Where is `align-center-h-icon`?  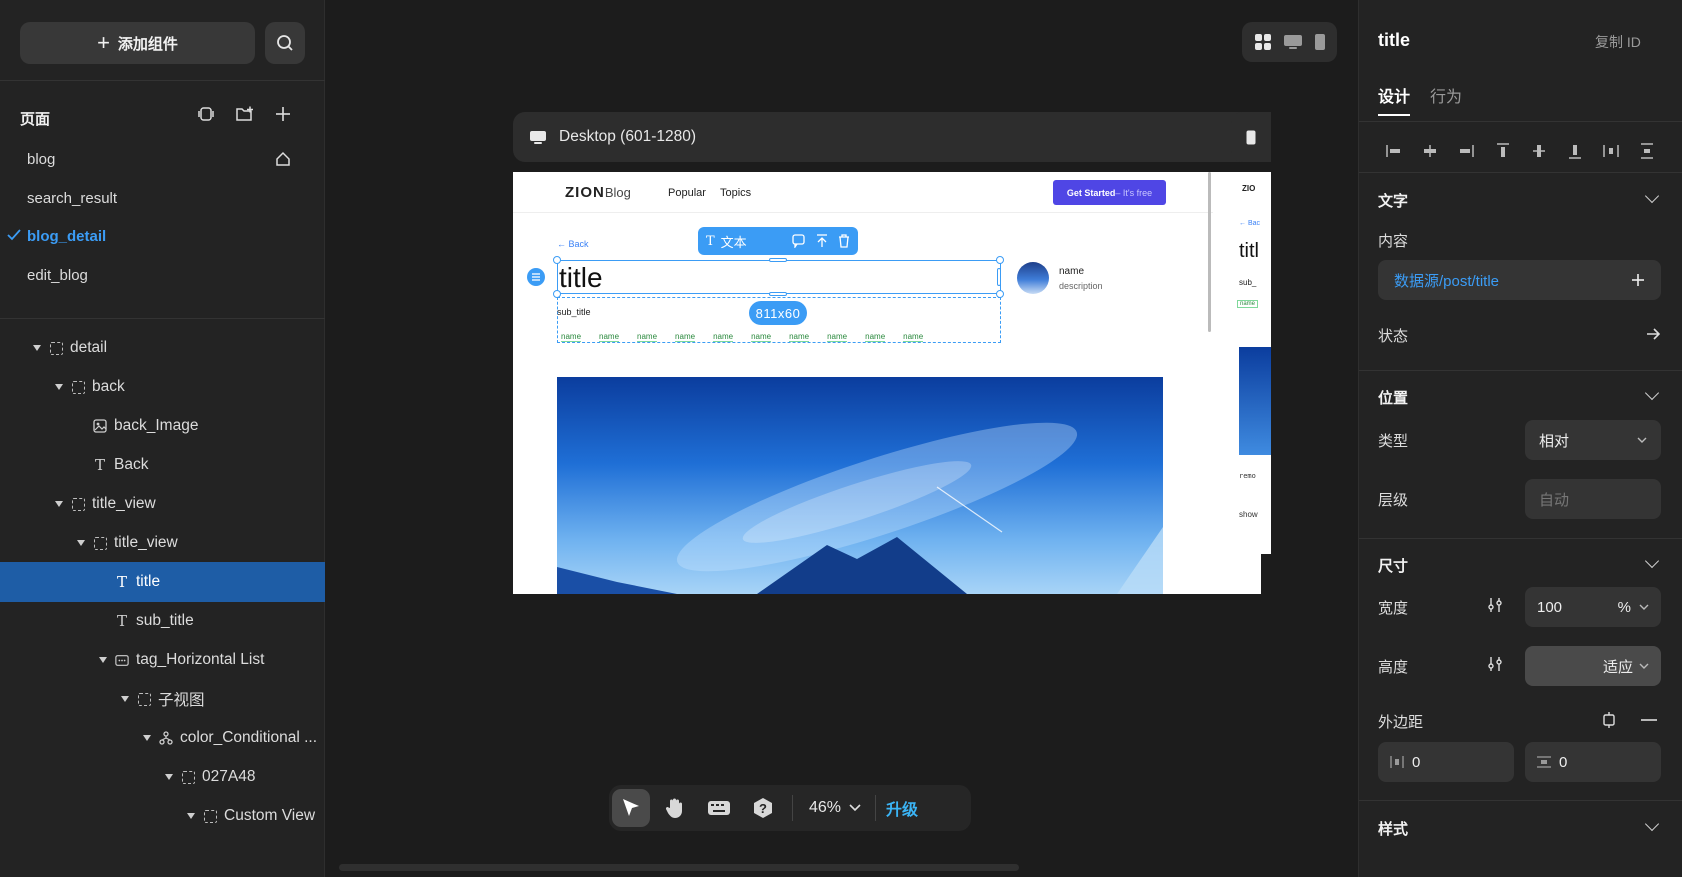 align-center-h-icon is located at coordinates (1430, 151).